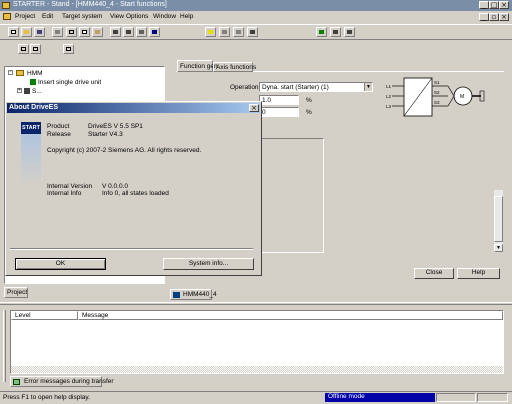  I want to click on help-pointer-icon, so click(154, 32).